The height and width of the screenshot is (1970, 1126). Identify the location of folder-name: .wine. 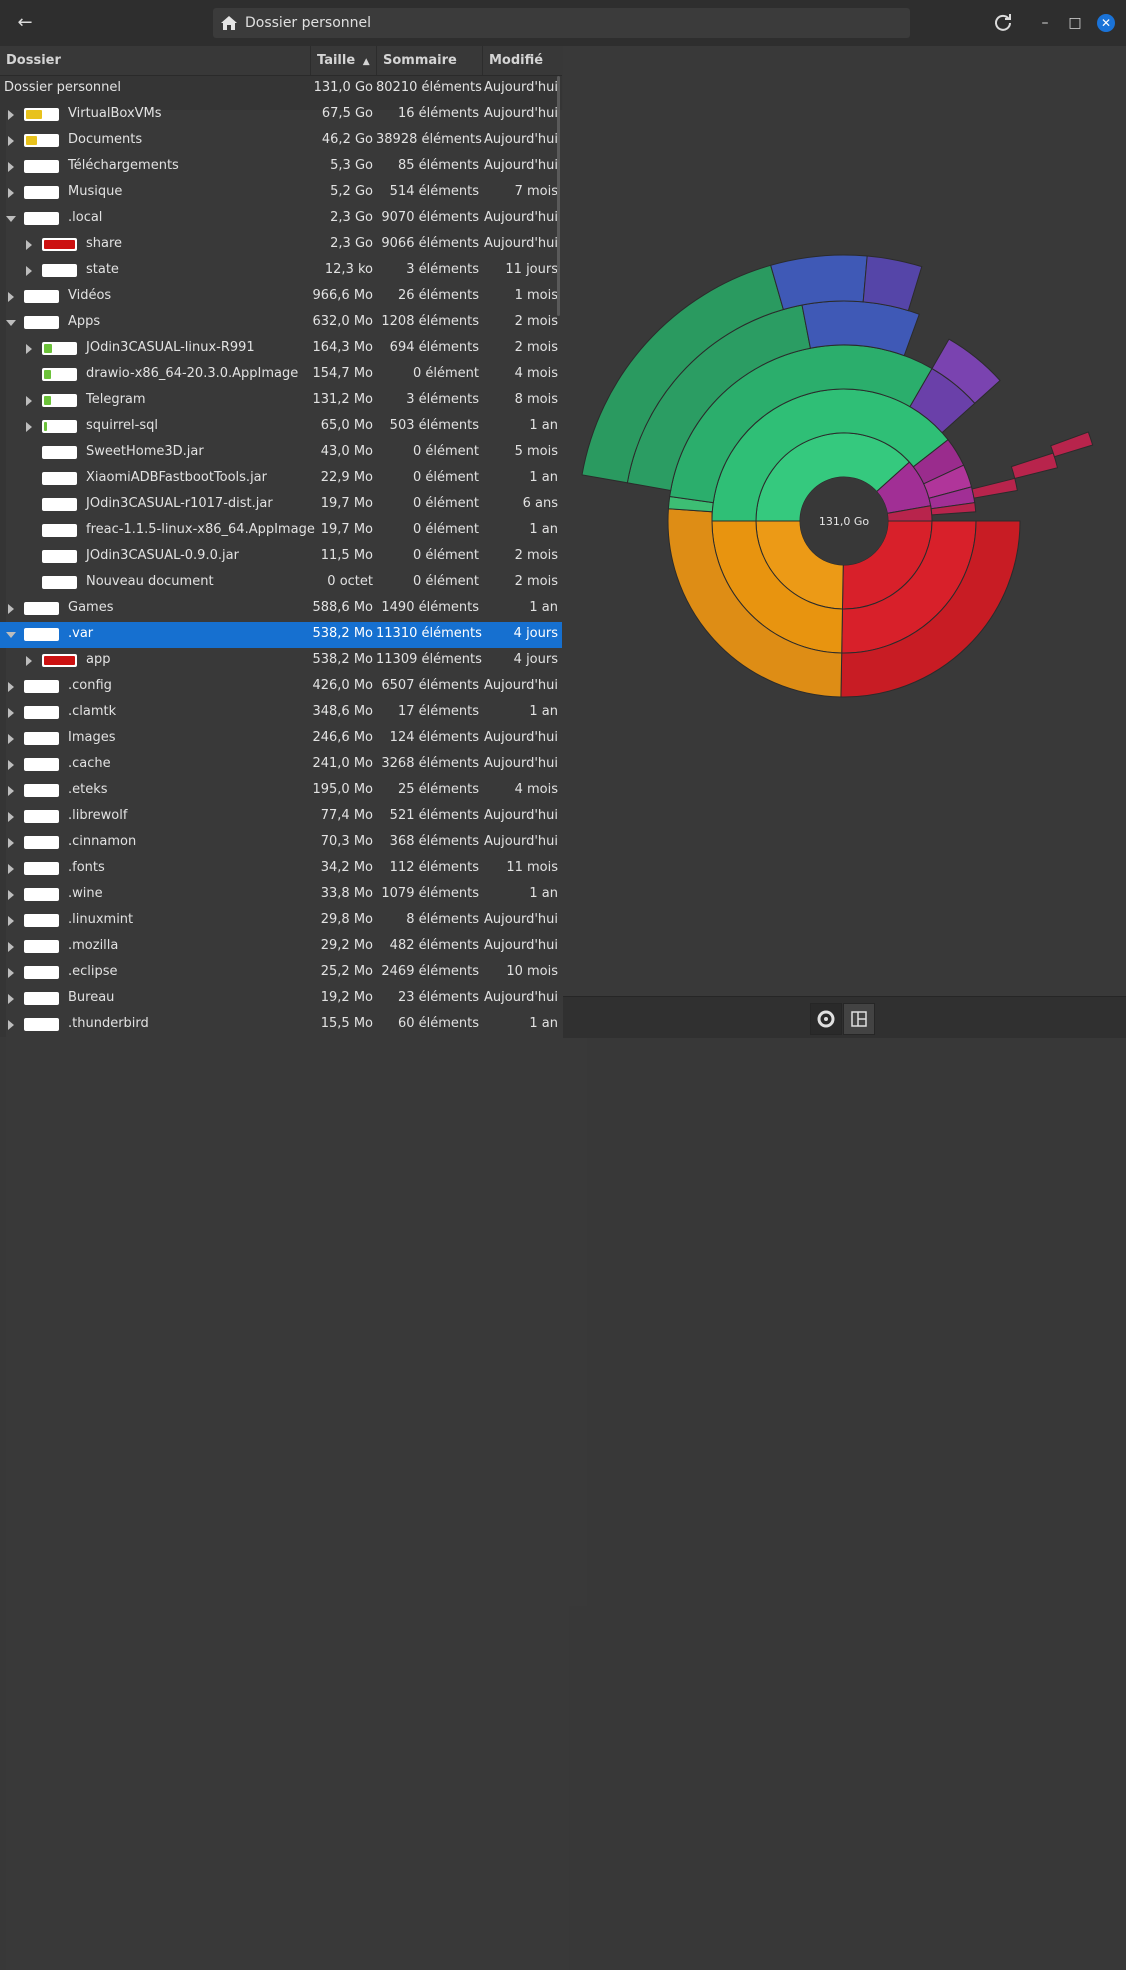
(85, 893).